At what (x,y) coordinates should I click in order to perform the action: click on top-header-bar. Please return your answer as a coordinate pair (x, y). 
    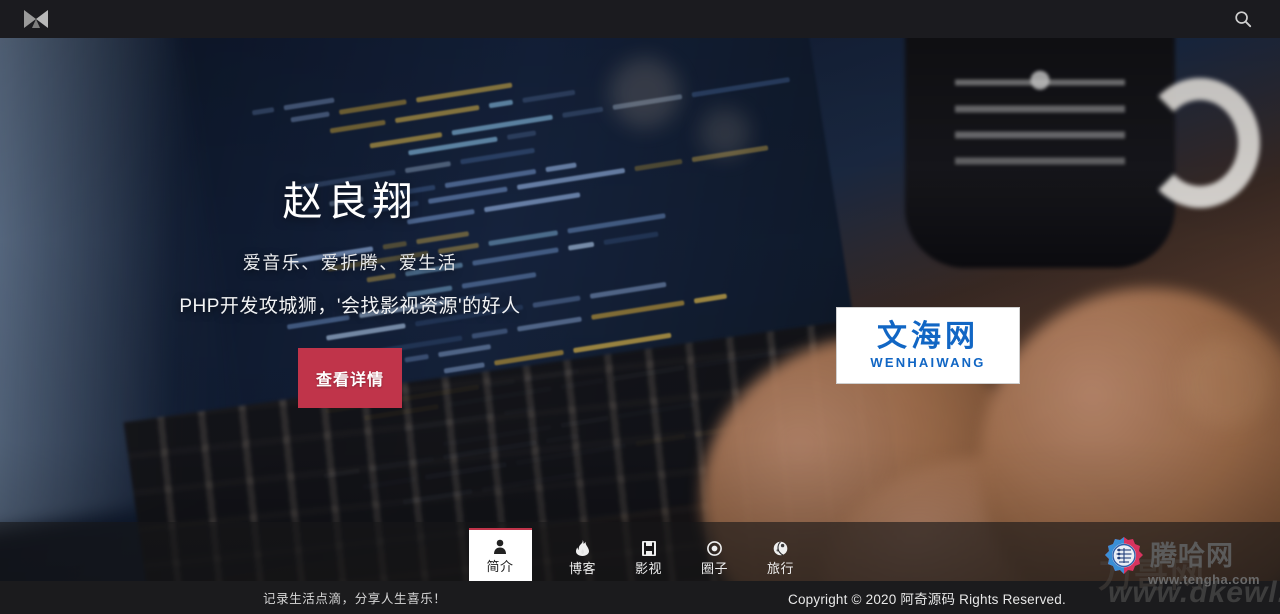
    Looking at the image, I should click on (640, 19).